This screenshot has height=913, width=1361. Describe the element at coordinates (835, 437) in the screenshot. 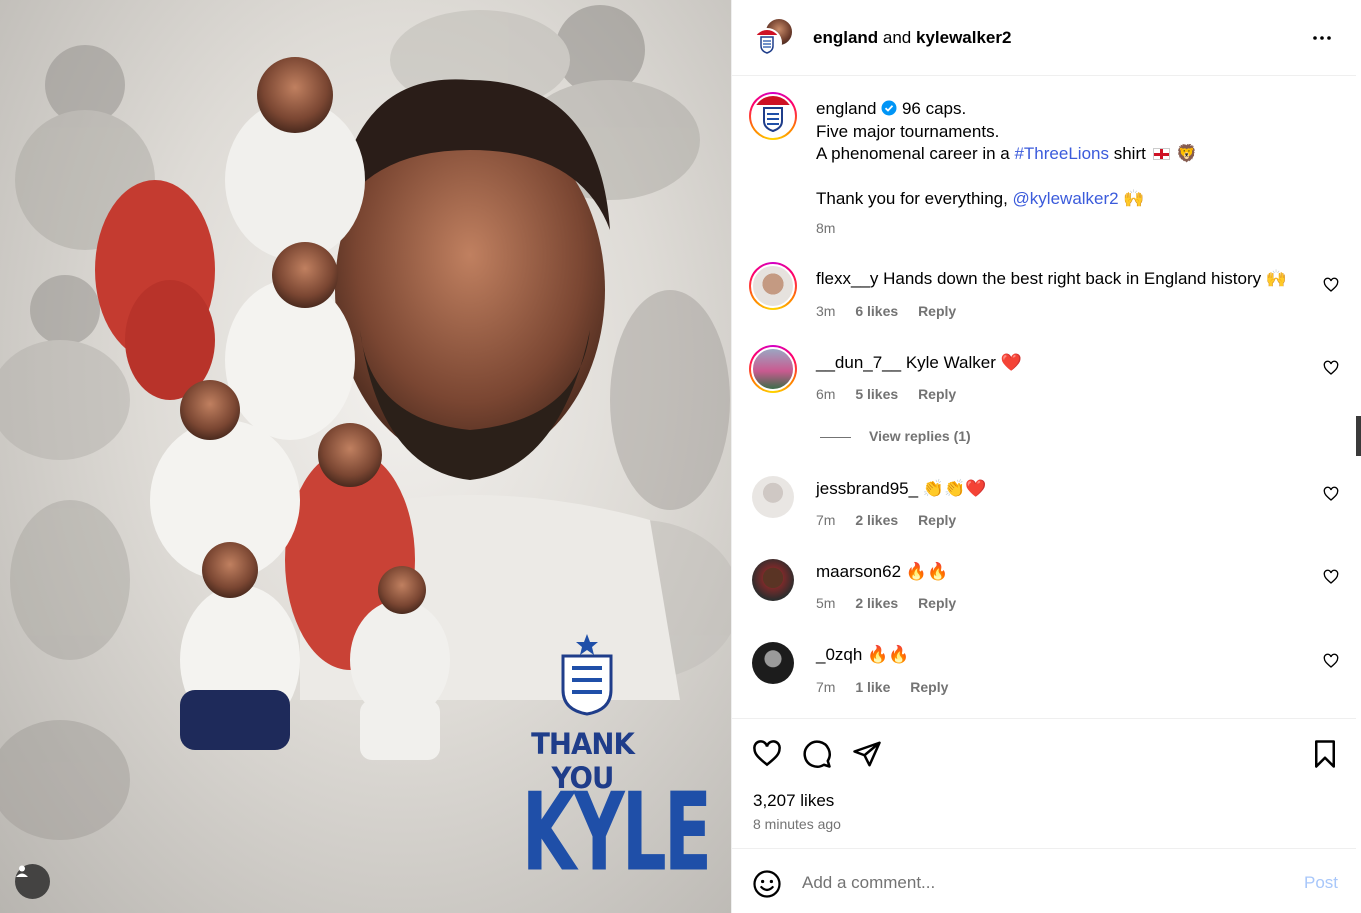

I see `replies-divider` at that location.